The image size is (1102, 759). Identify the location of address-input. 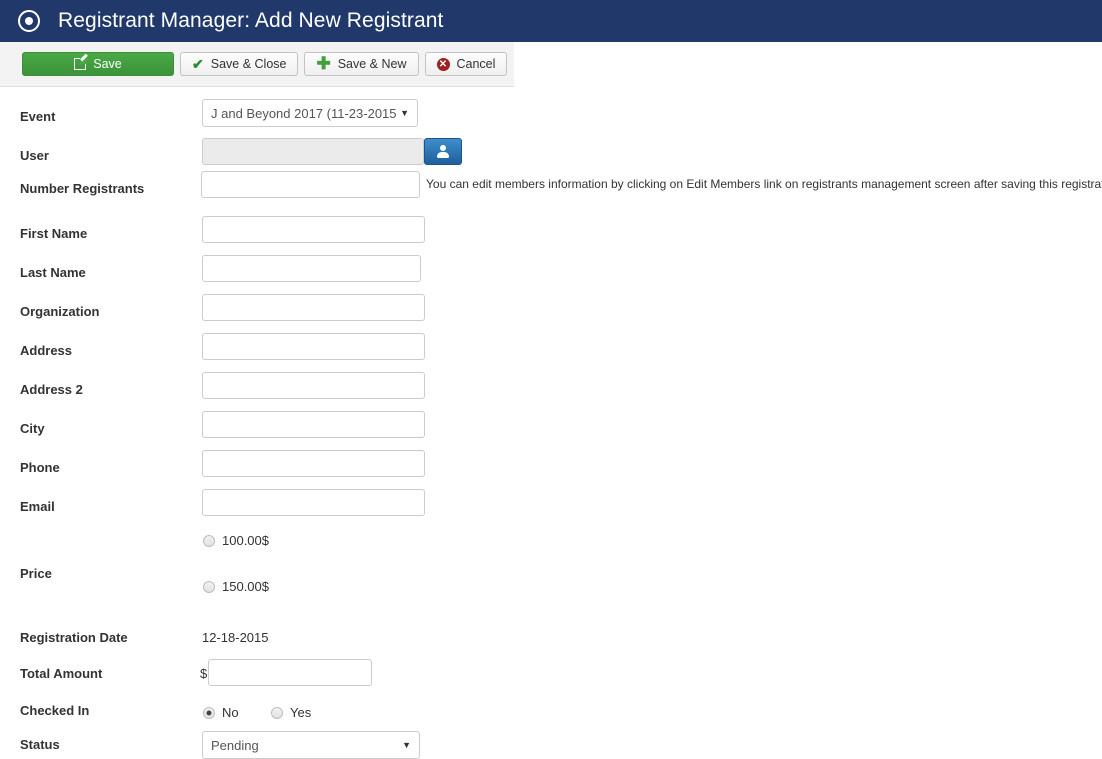
(313, 346).